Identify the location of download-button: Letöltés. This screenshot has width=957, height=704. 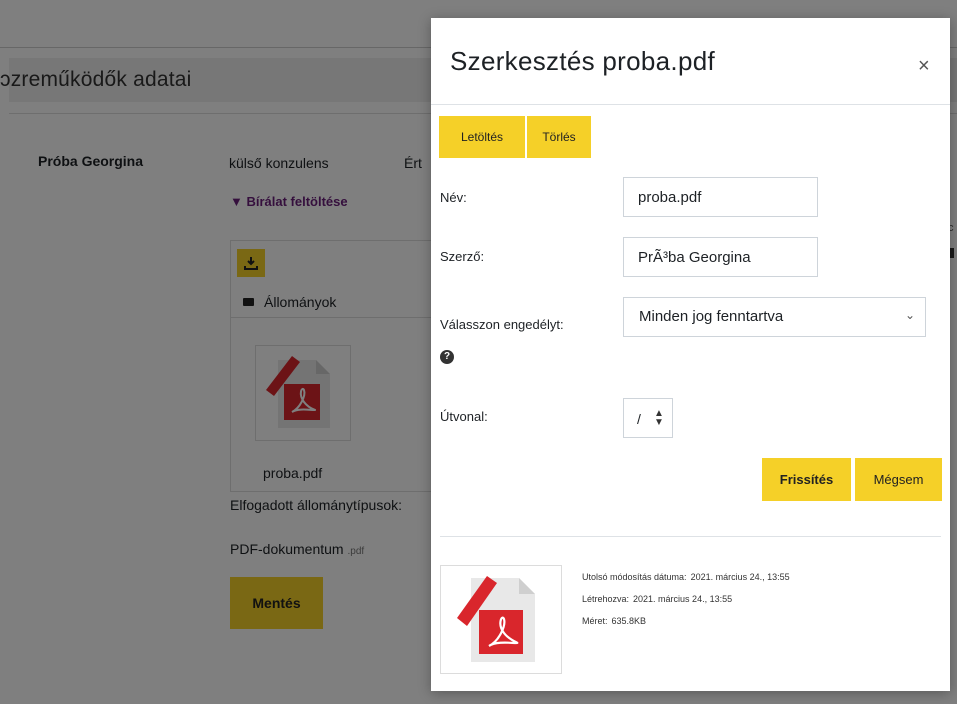
(482, 137).